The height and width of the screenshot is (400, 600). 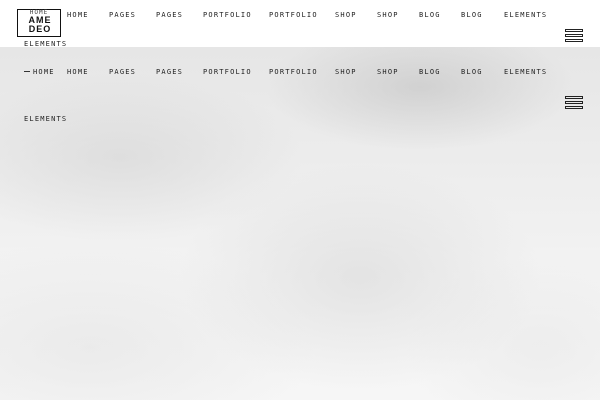 I want to click on logo-text-line-2: DEO, so click(x=40, y=29).